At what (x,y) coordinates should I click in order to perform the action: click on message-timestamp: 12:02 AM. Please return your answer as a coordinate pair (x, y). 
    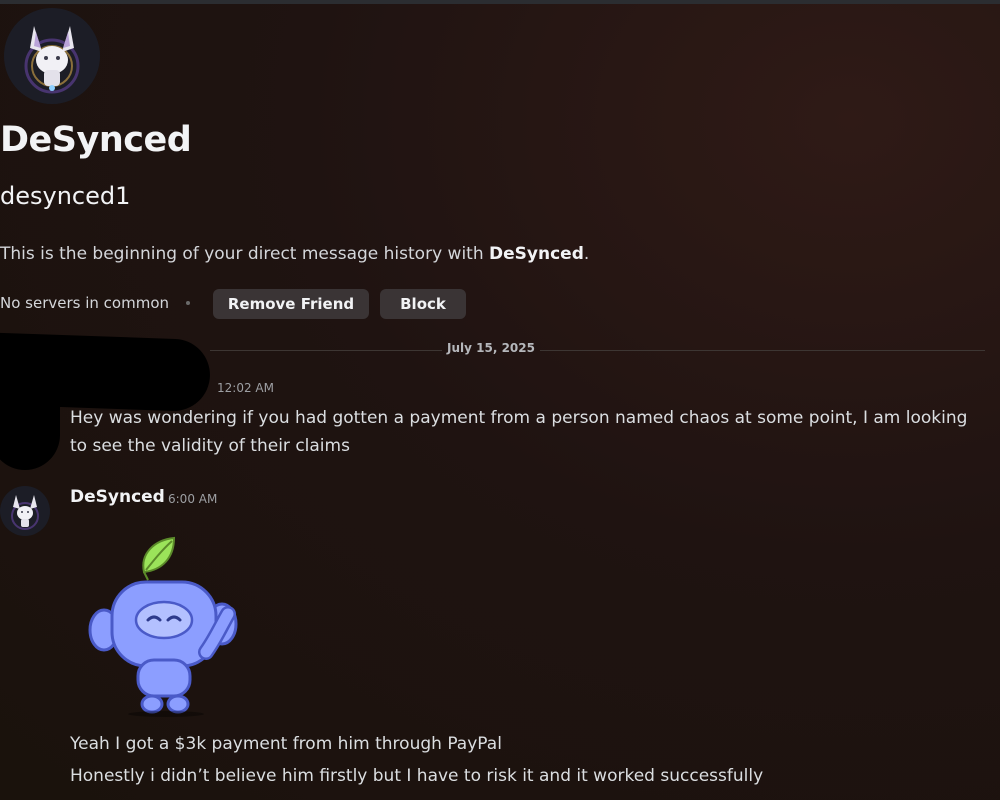
    Looking at the image, I should click on (245, 388).